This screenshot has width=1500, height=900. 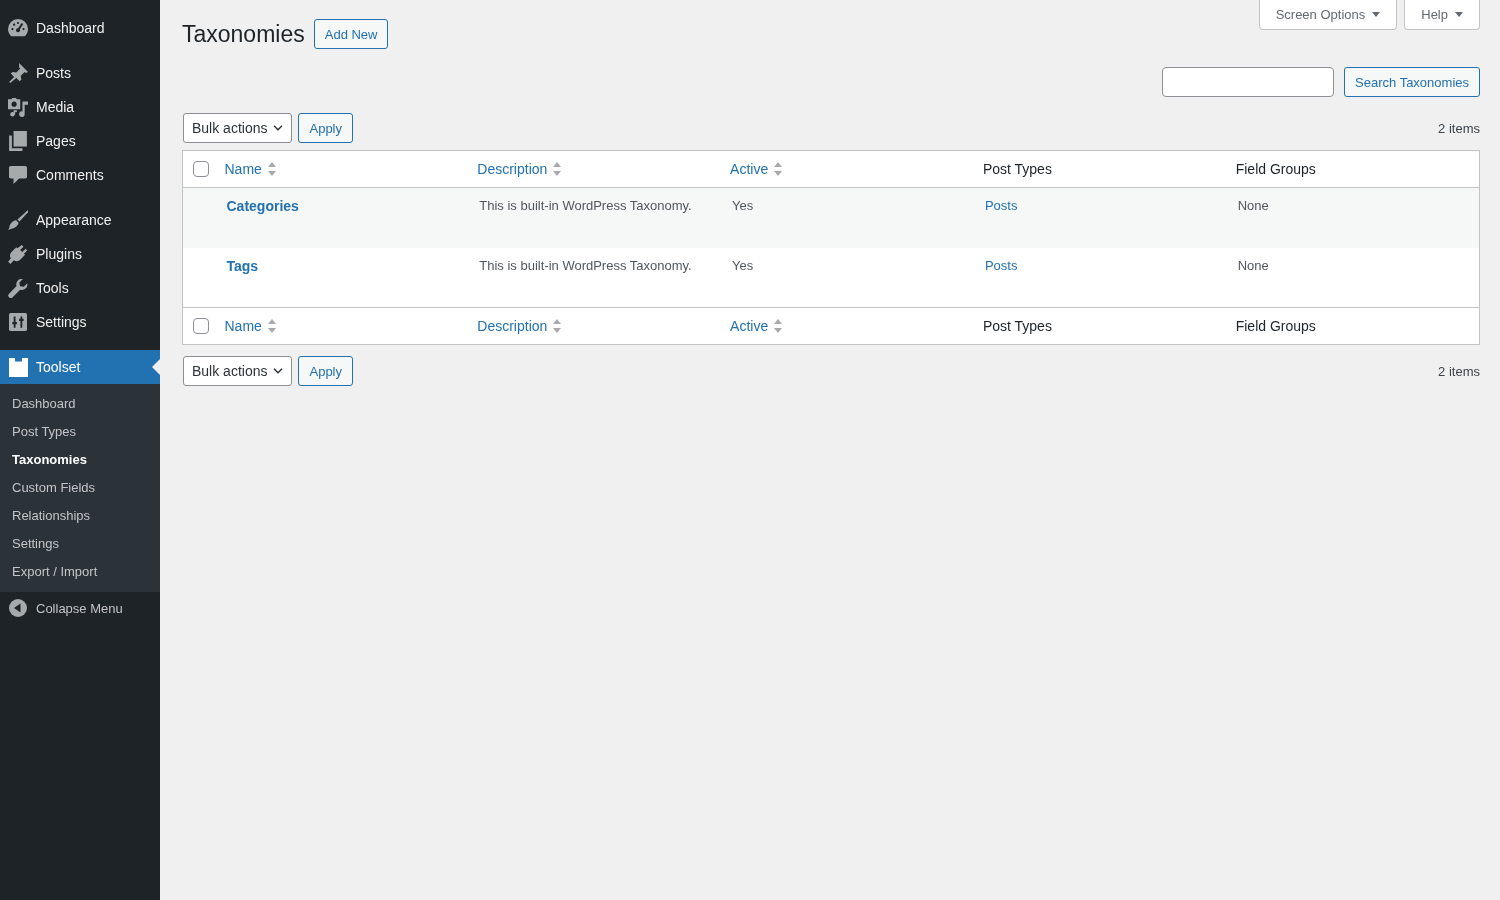 I want to click on camera-note-icon, so click(x=18, y=107).